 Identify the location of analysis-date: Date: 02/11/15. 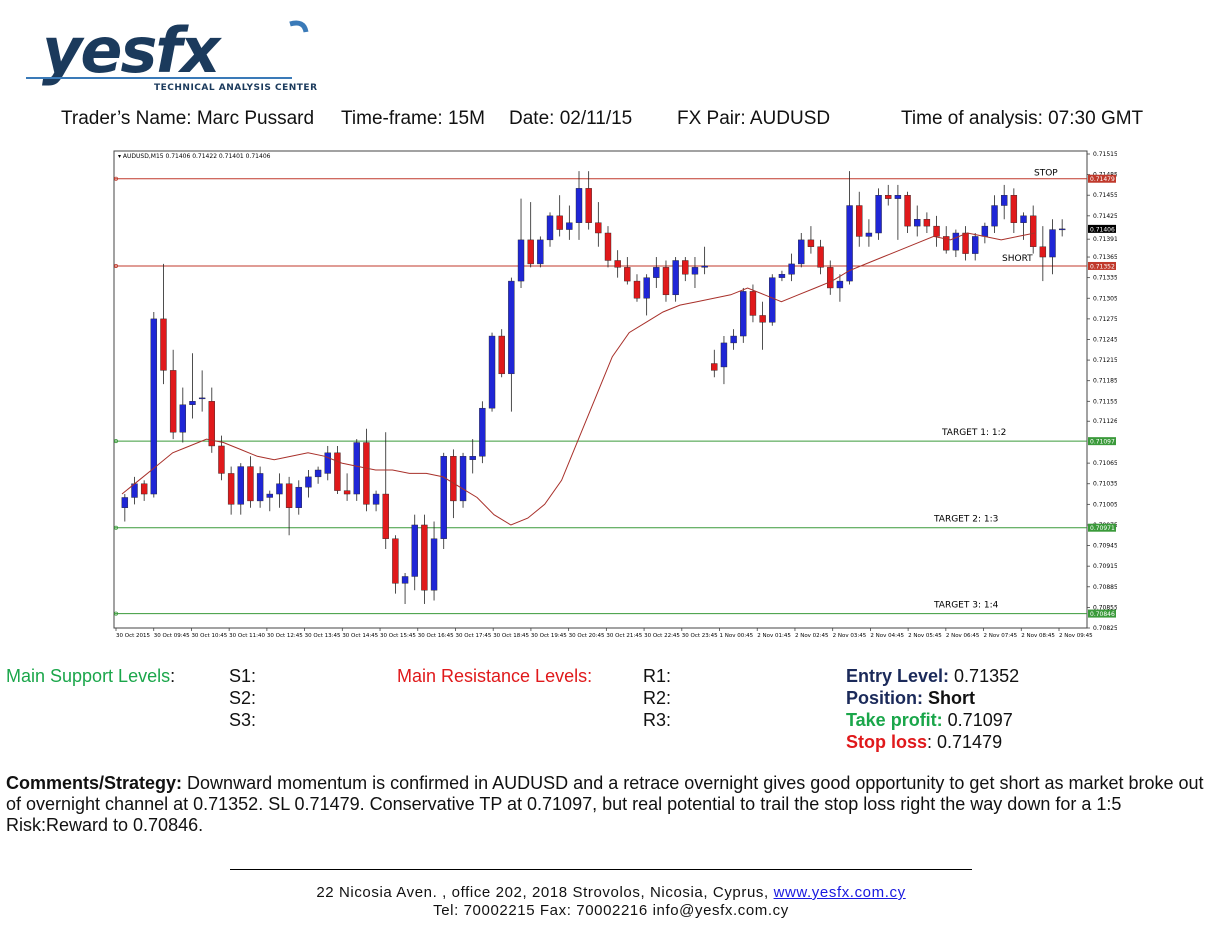
(571, 118).